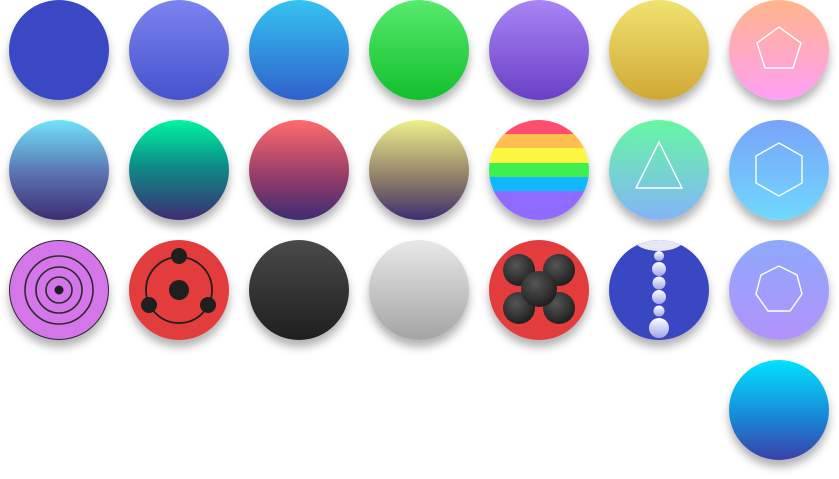 This screenshot has width=839, height=479. I want to click on hexagon-icon, so click(779, 169).